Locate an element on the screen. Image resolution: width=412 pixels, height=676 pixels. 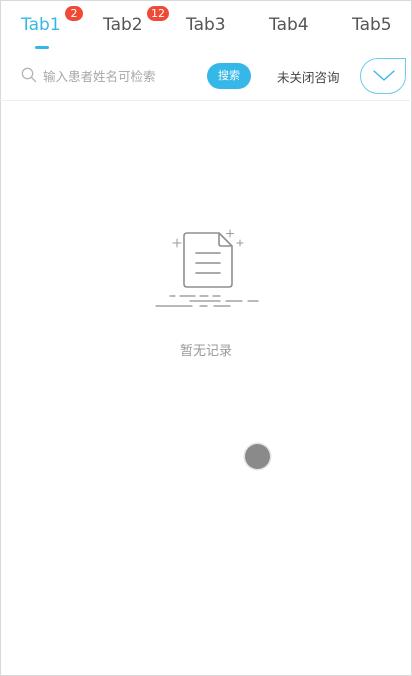
filter-selected-label: 未关闭咨询 is located at coordinates (308, 76).